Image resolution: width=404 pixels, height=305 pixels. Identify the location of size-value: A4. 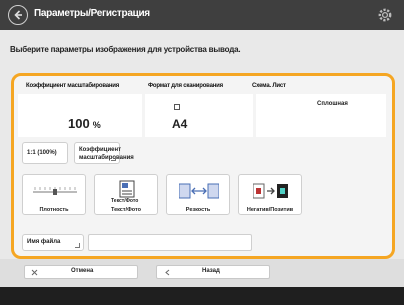
(180, 124).